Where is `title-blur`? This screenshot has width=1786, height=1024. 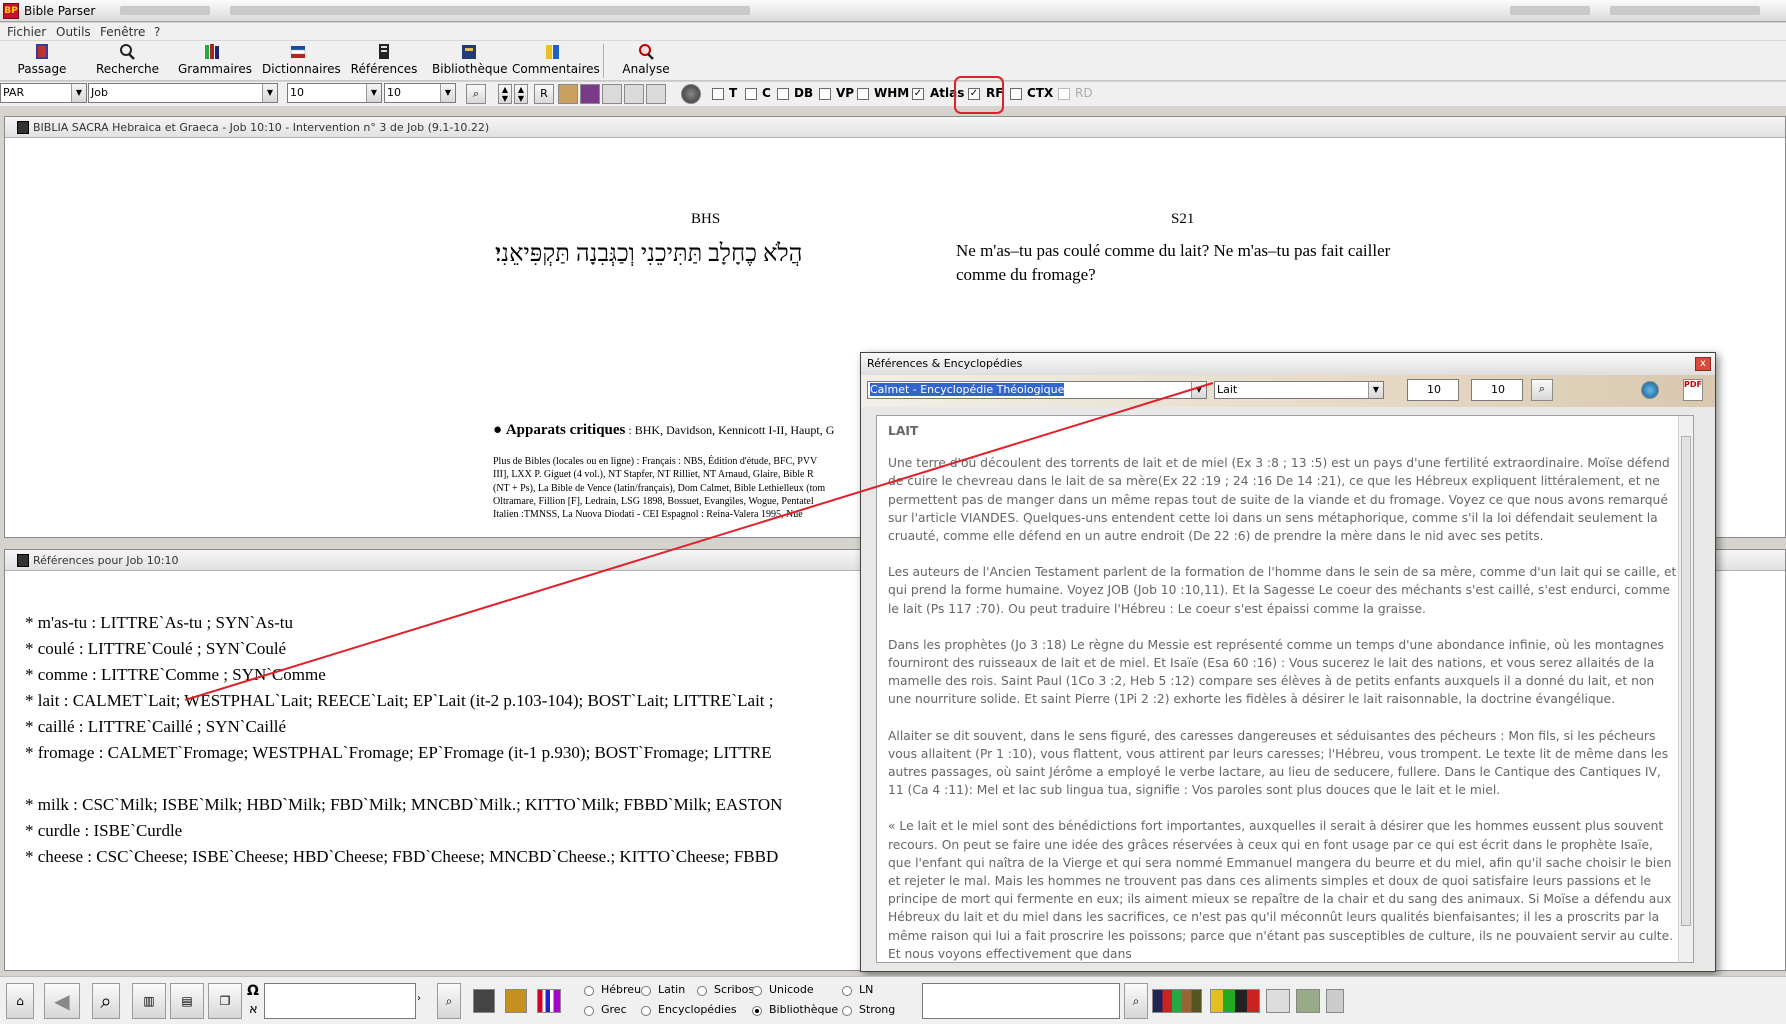
title-blur is located at coordinates (490, 10).